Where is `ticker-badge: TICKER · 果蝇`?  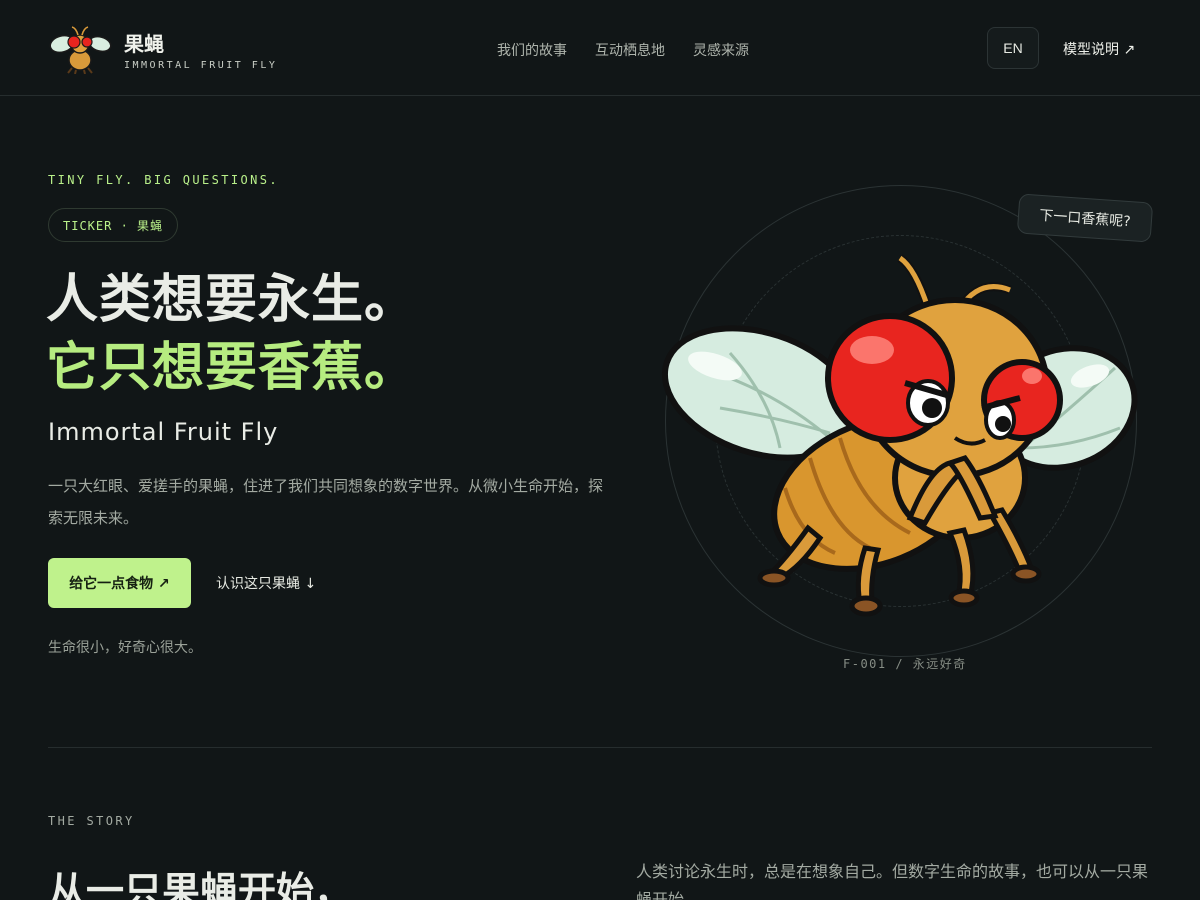 ticker-badge: TICKER · 果蝇 is located at coordinates (113, 225).